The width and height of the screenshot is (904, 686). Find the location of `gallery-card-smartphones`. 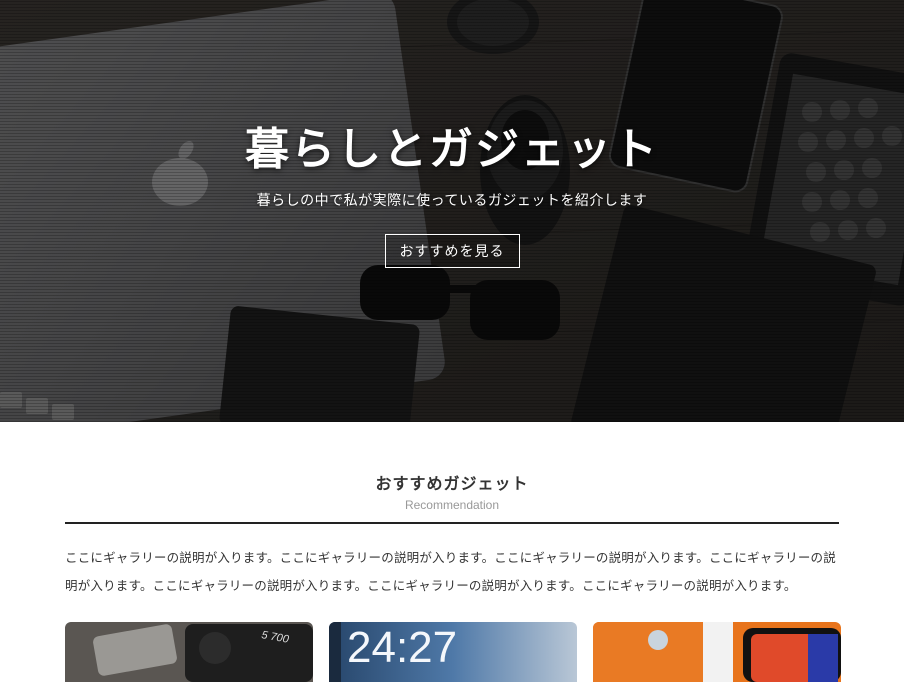

gallery-card-smartphones is located at coordinates (717, 652).